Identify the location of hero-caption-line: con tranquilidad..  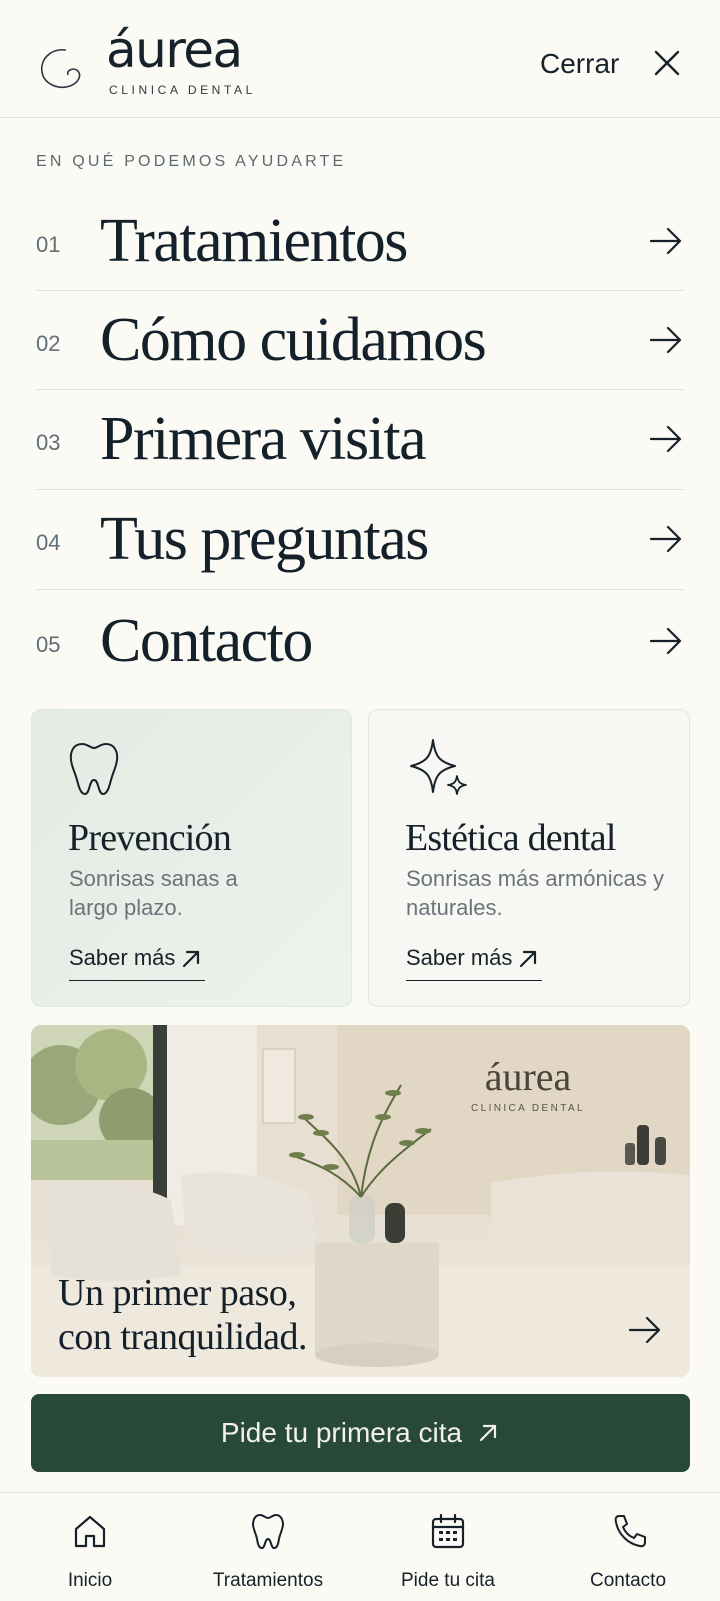
(182, 1337).